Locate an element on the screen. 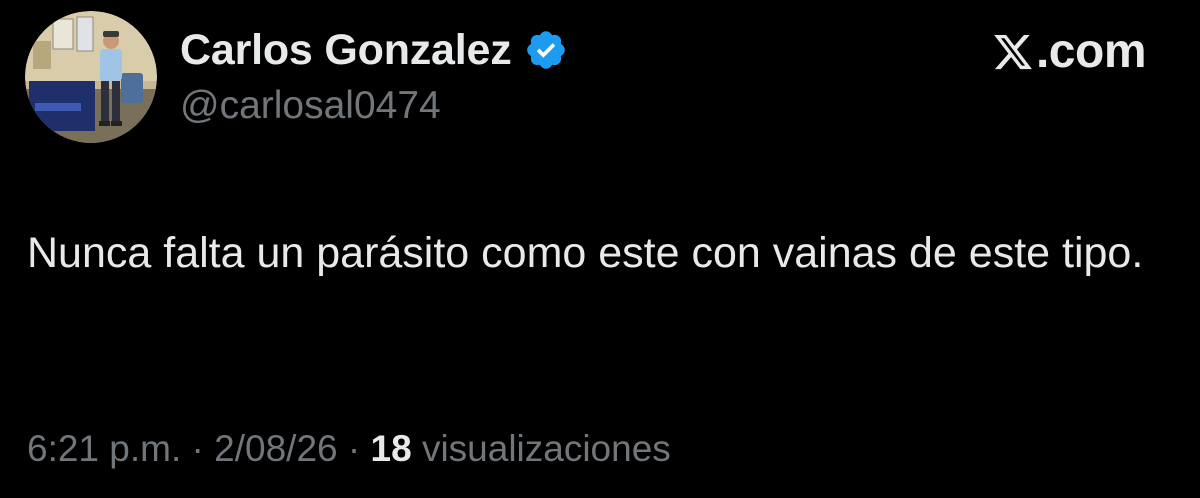 This screenshot has height=498, width=1200. tweet-metadata: 6:21 p.m. · 2/08/26 · 18 visualizaciones is located at coordinates (349, 449).